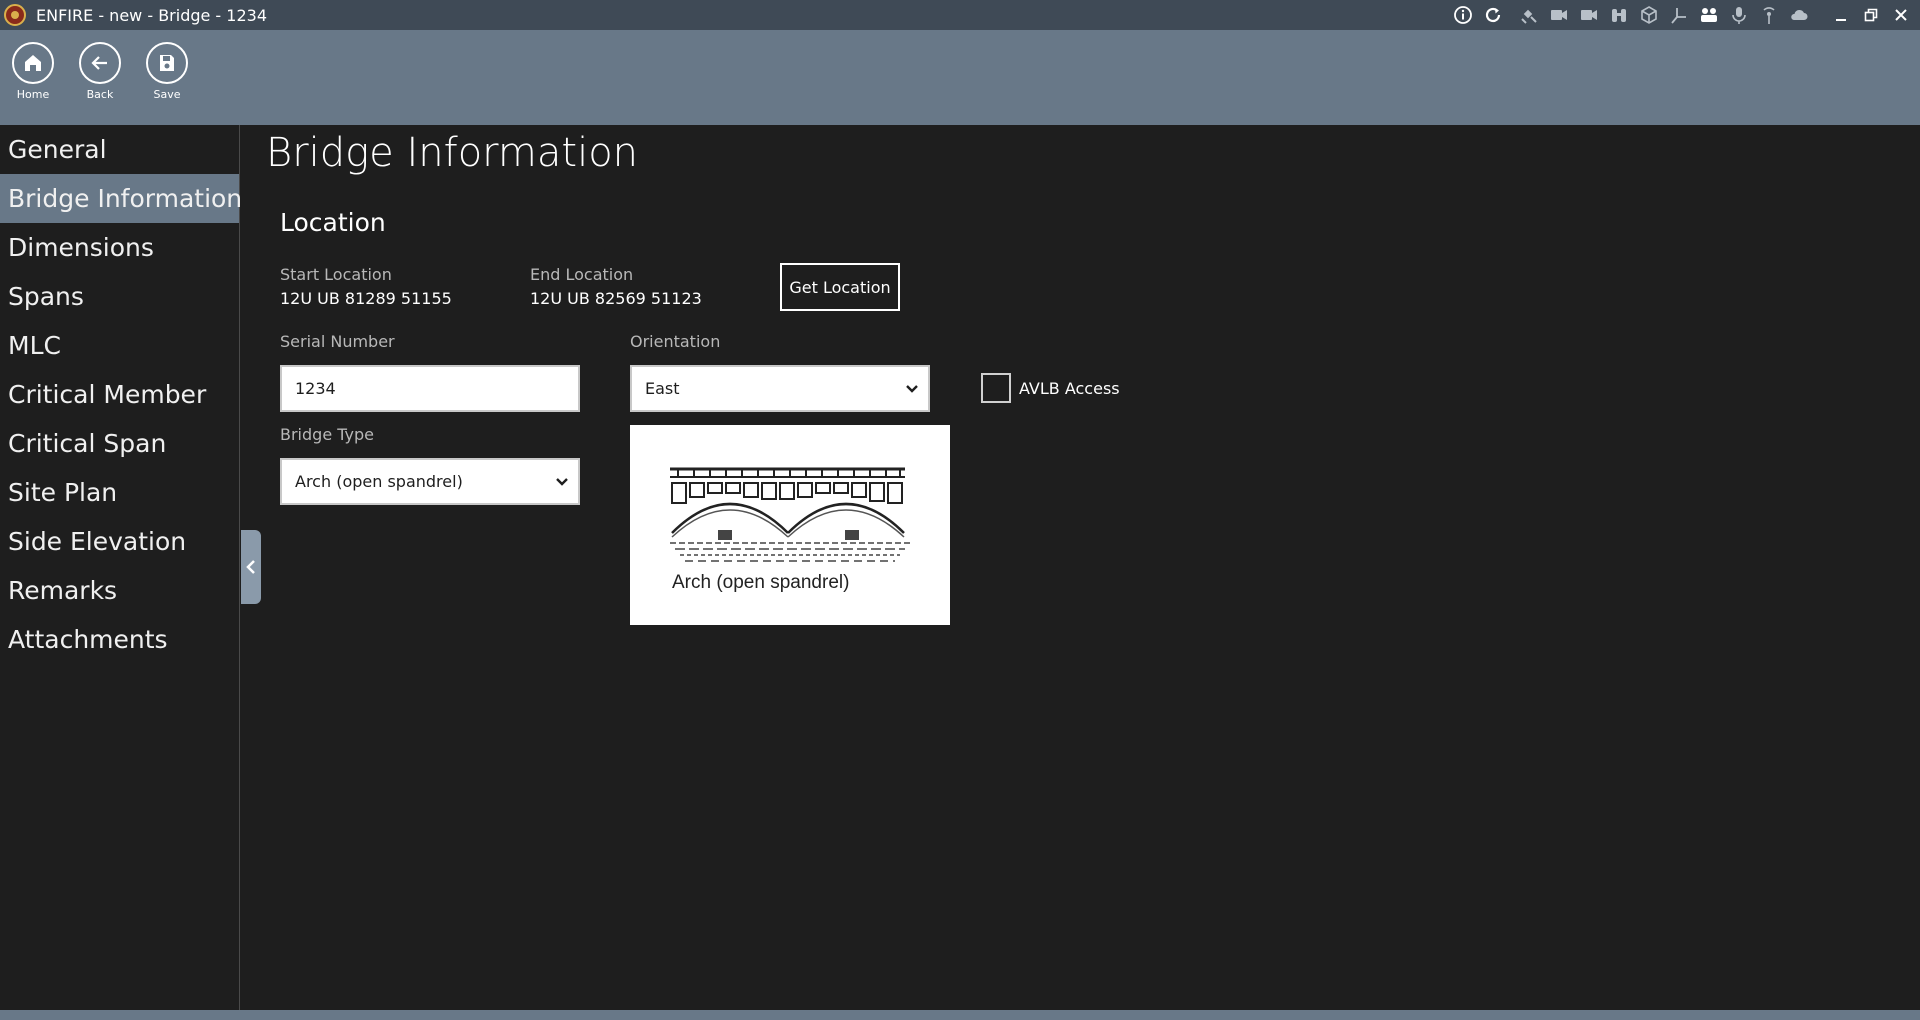  What do you see at coordinates (1619, 15) in the screenshot?
I see `binoculars-icon` at bounding box center [1619, 15].